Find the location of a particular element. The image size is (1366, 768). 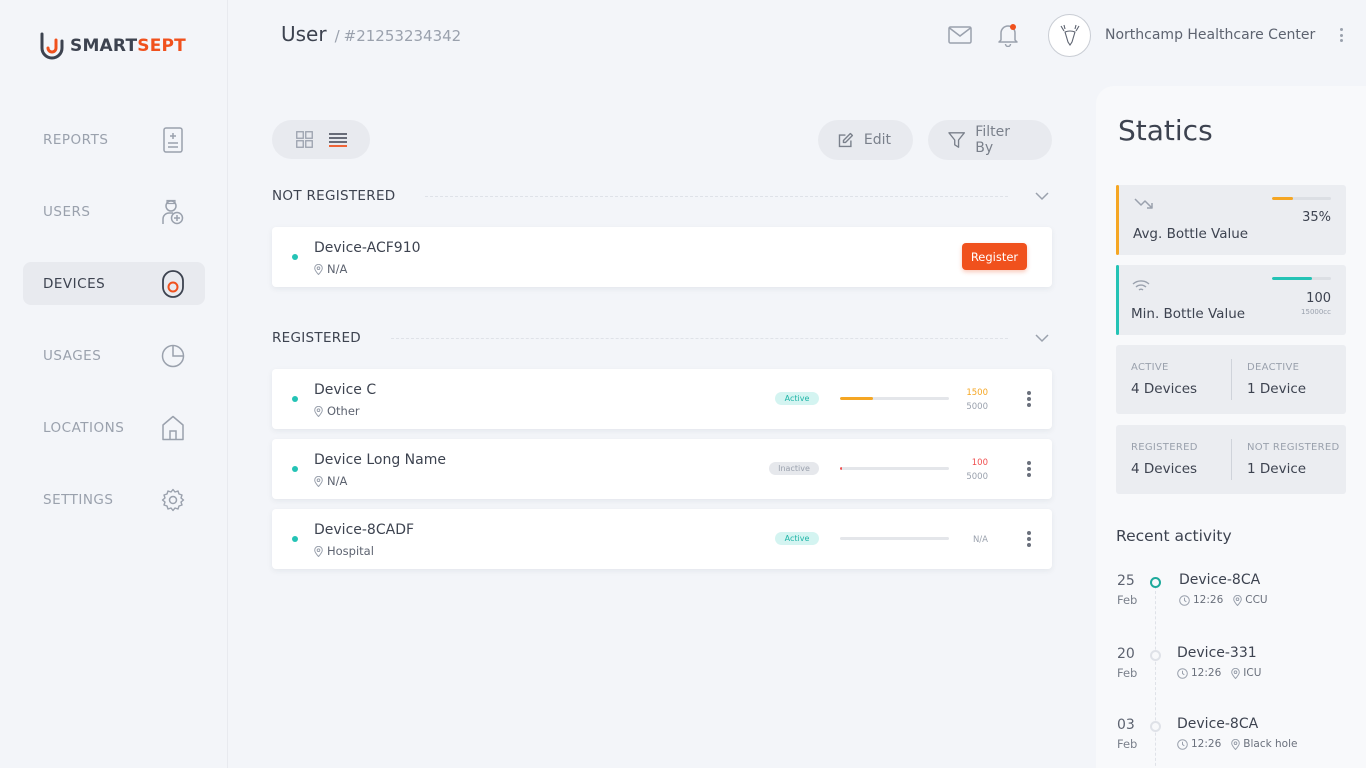

edit-icon is located at coordinates (846, 140).